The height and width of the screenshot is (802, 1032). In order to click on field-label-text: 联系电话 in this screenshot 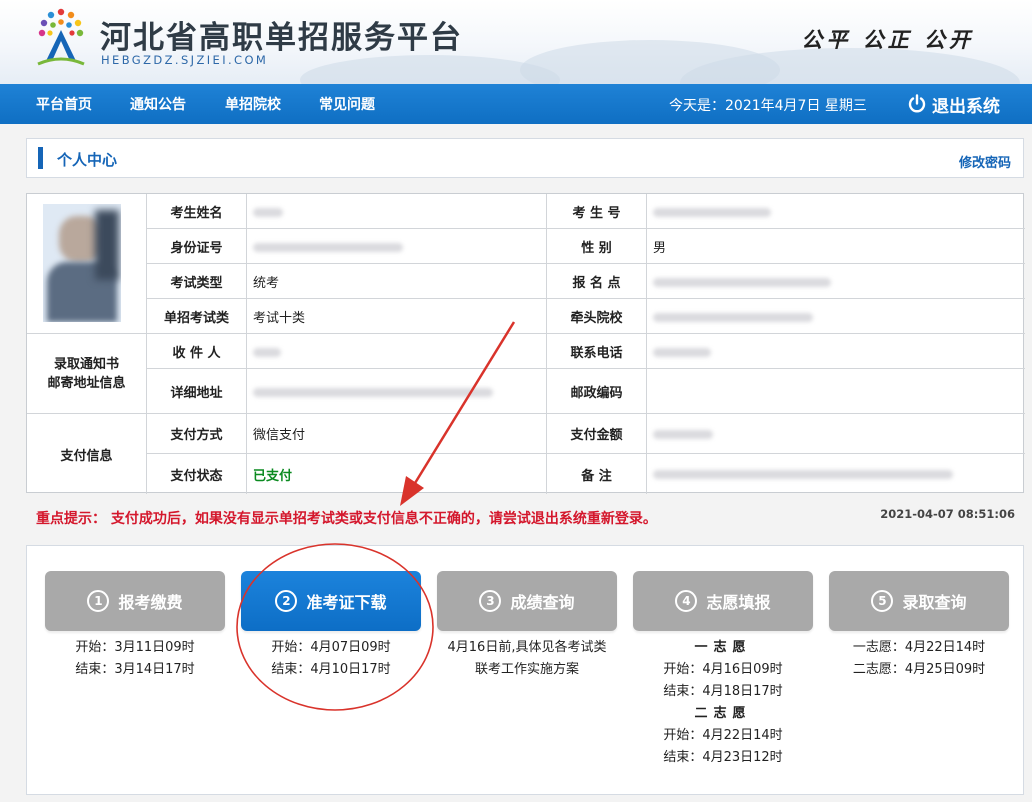, I will do `click(596, 353)`.